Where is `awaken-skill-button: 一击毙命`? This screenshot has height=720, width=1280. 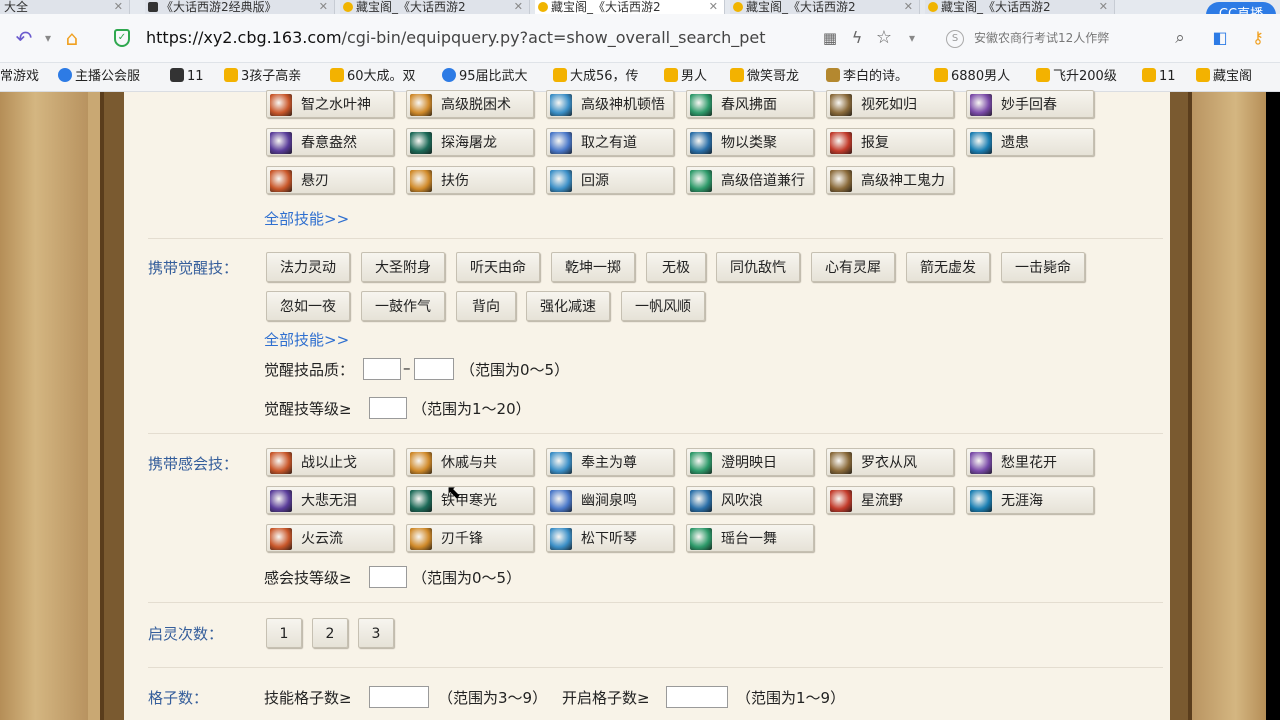
awaken-skill-button: 一击毙命 is located at coordinates (1043, 267).